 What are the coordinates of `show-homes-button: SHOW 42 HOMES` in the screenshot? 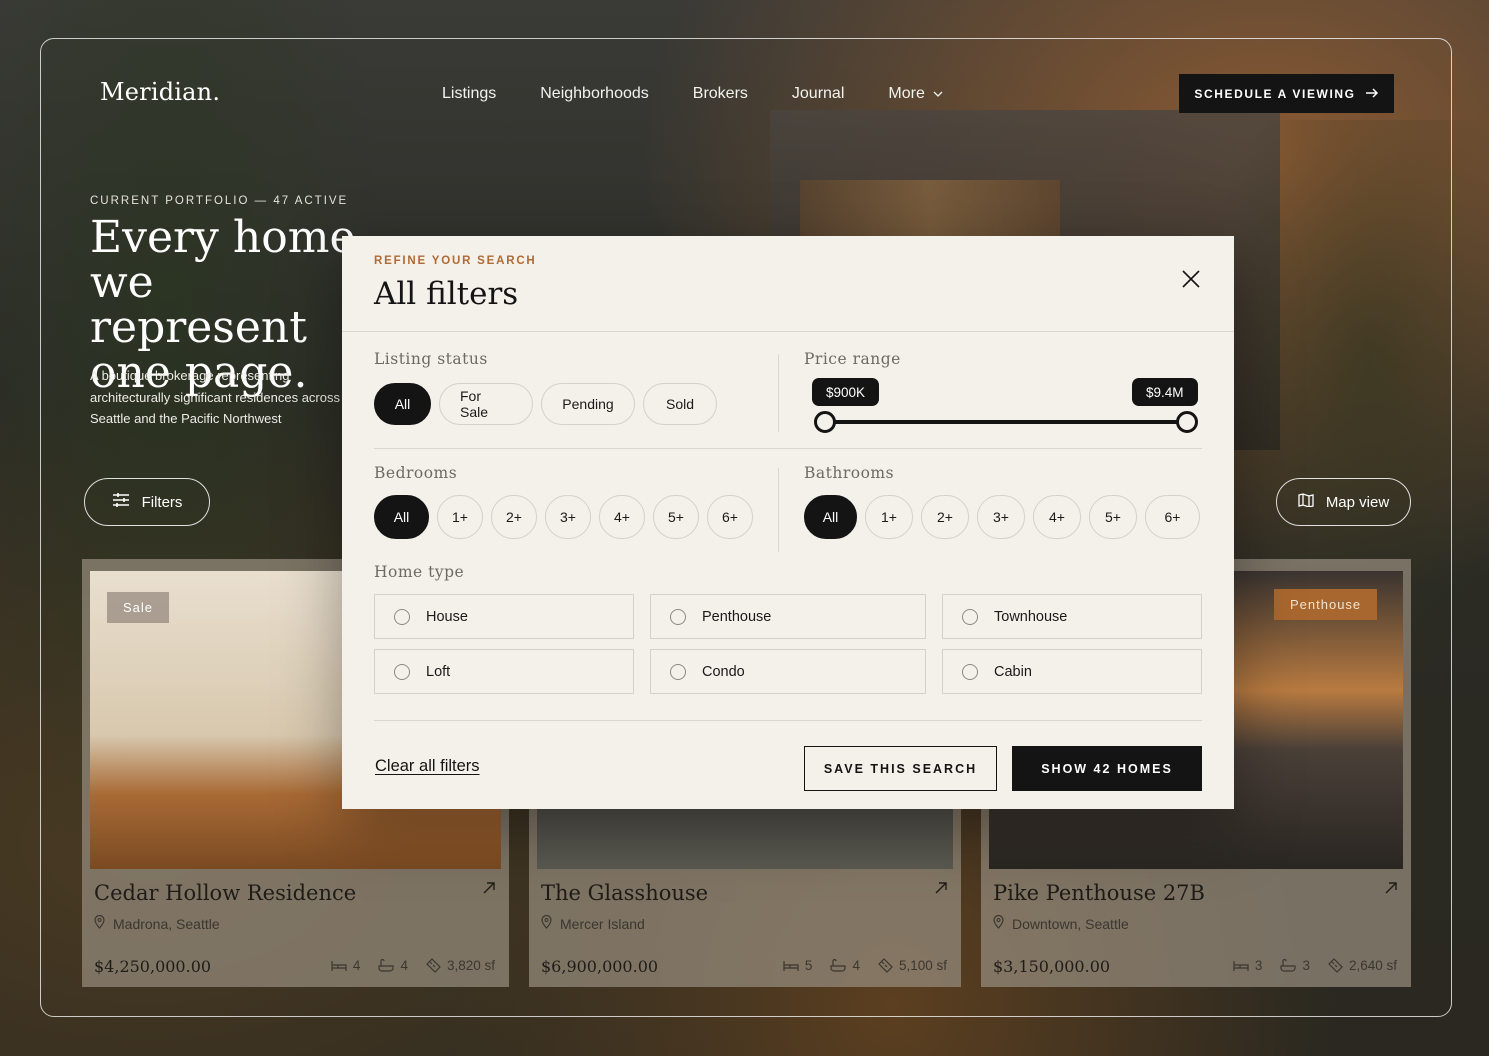 It's located at (1107, 768).